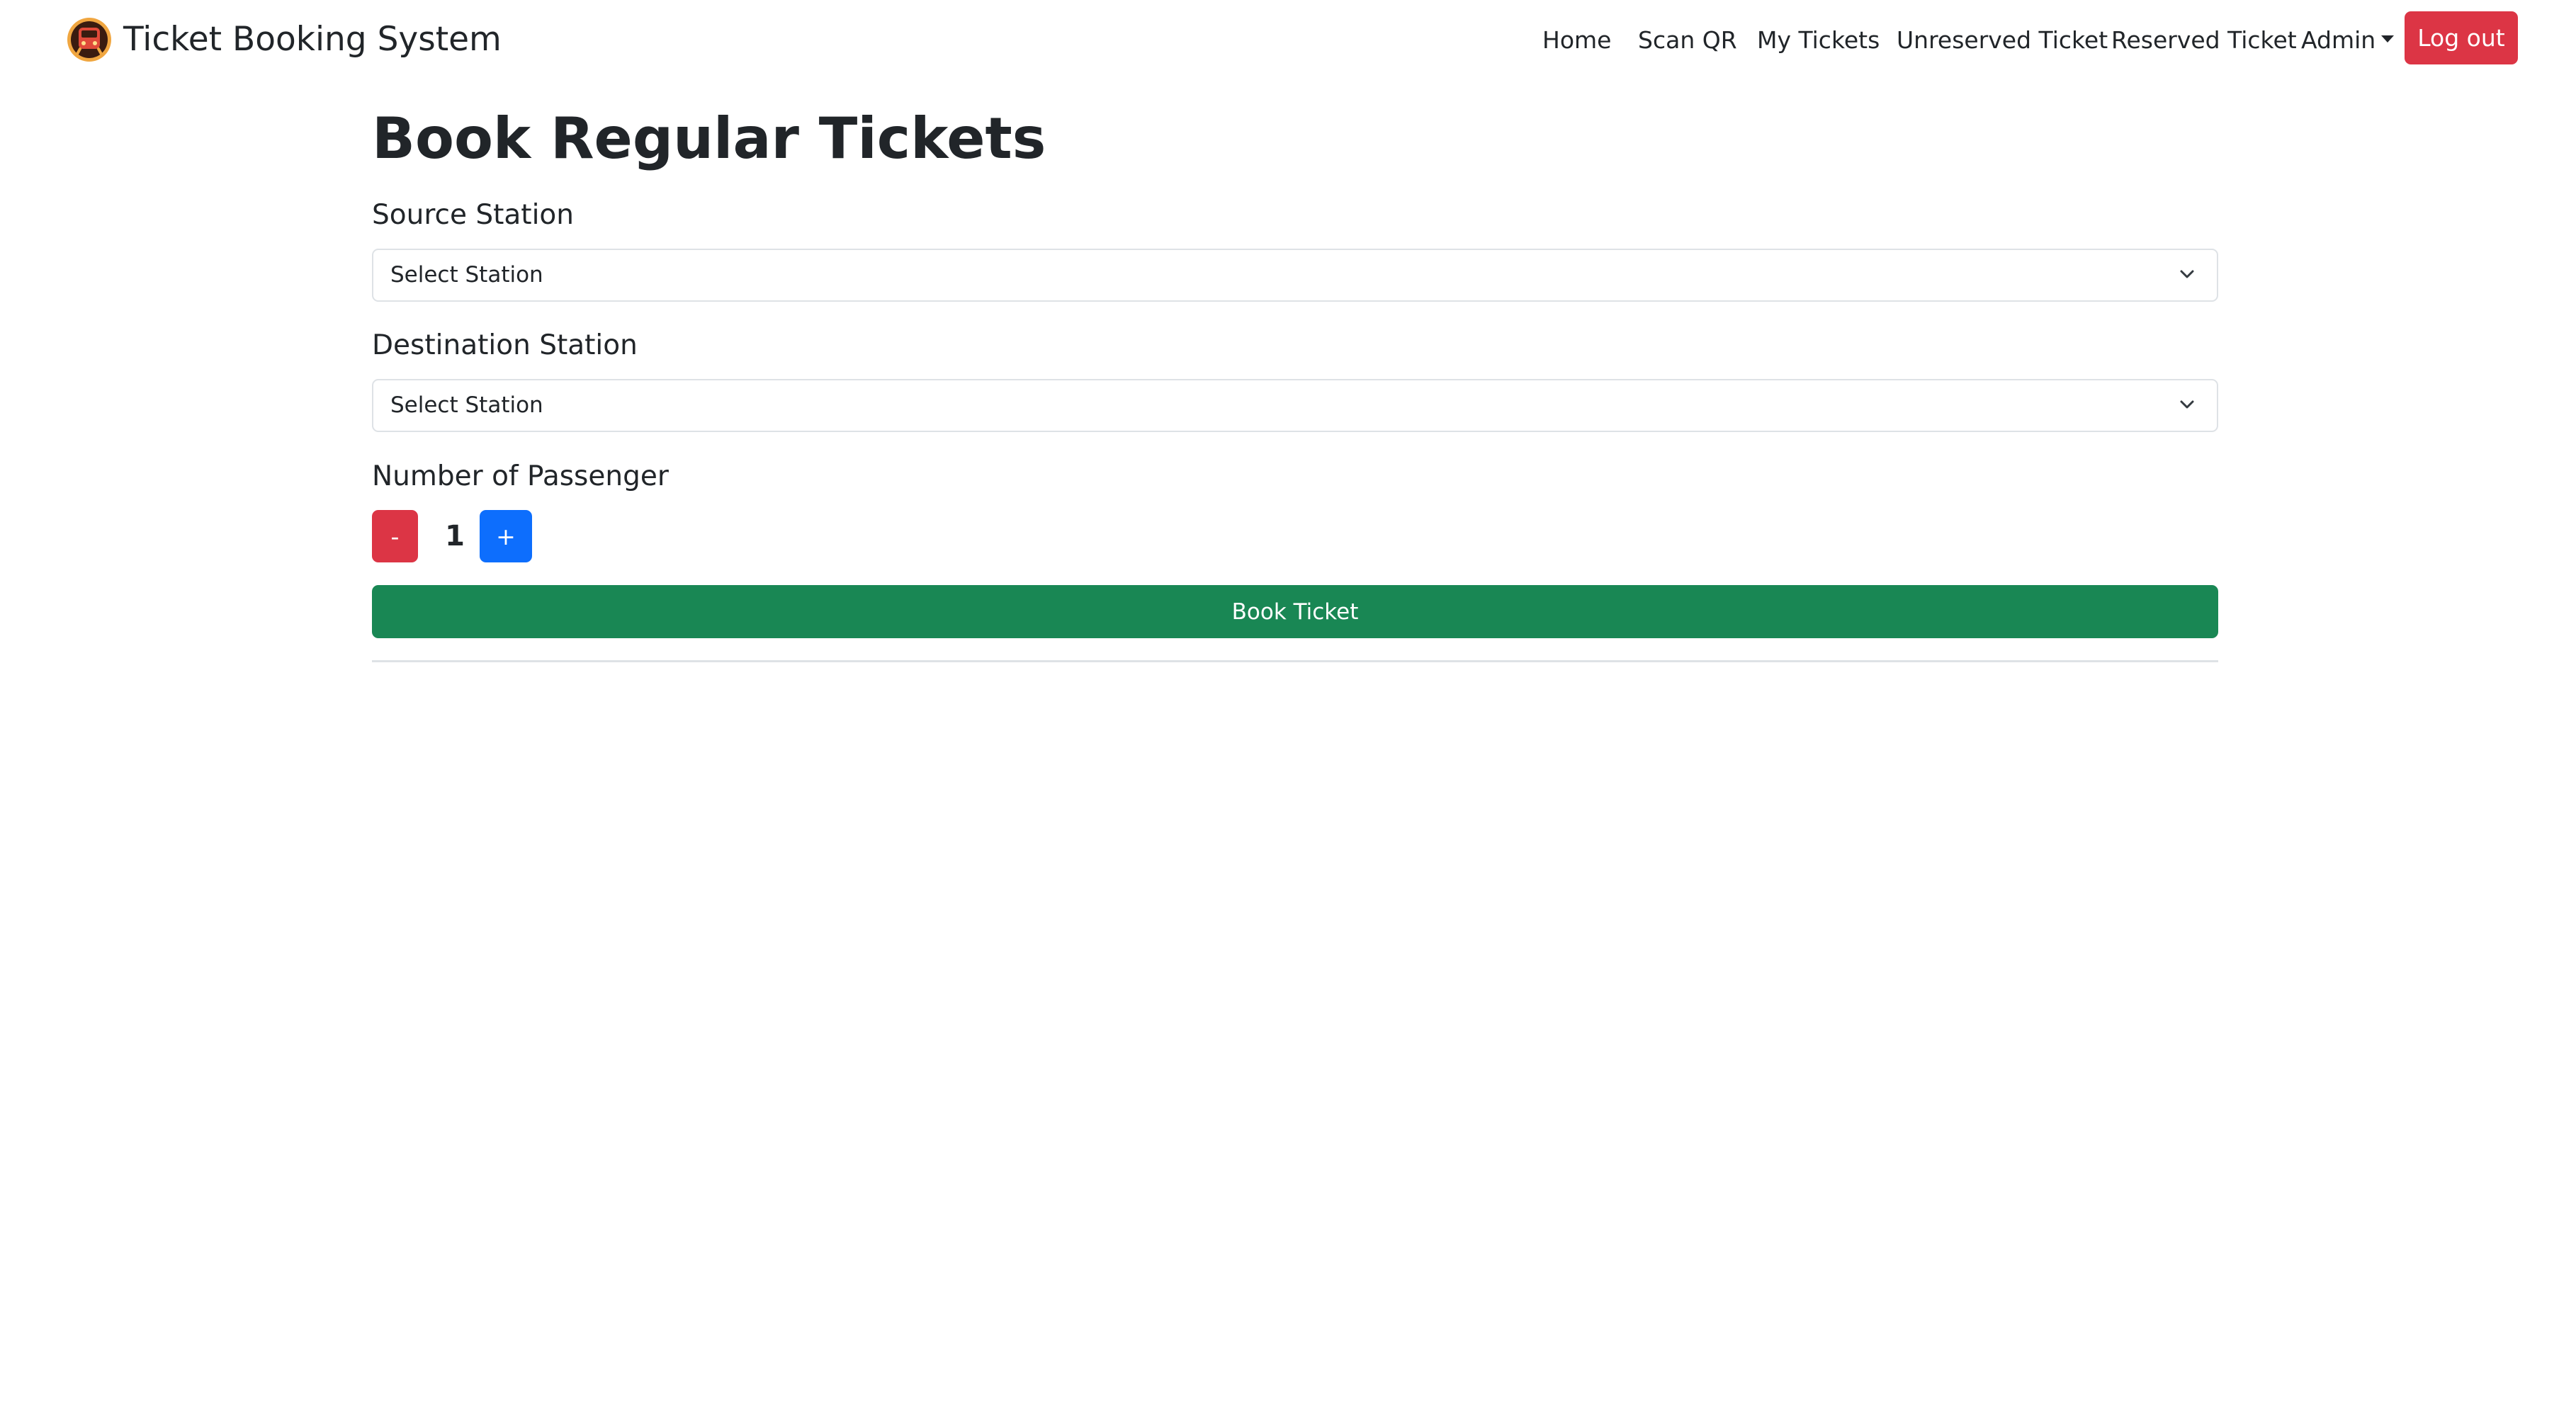 This screenshot has height=1428, width=2576. I want to click on brand-title: Ticket Booking System, so click(312, 39).